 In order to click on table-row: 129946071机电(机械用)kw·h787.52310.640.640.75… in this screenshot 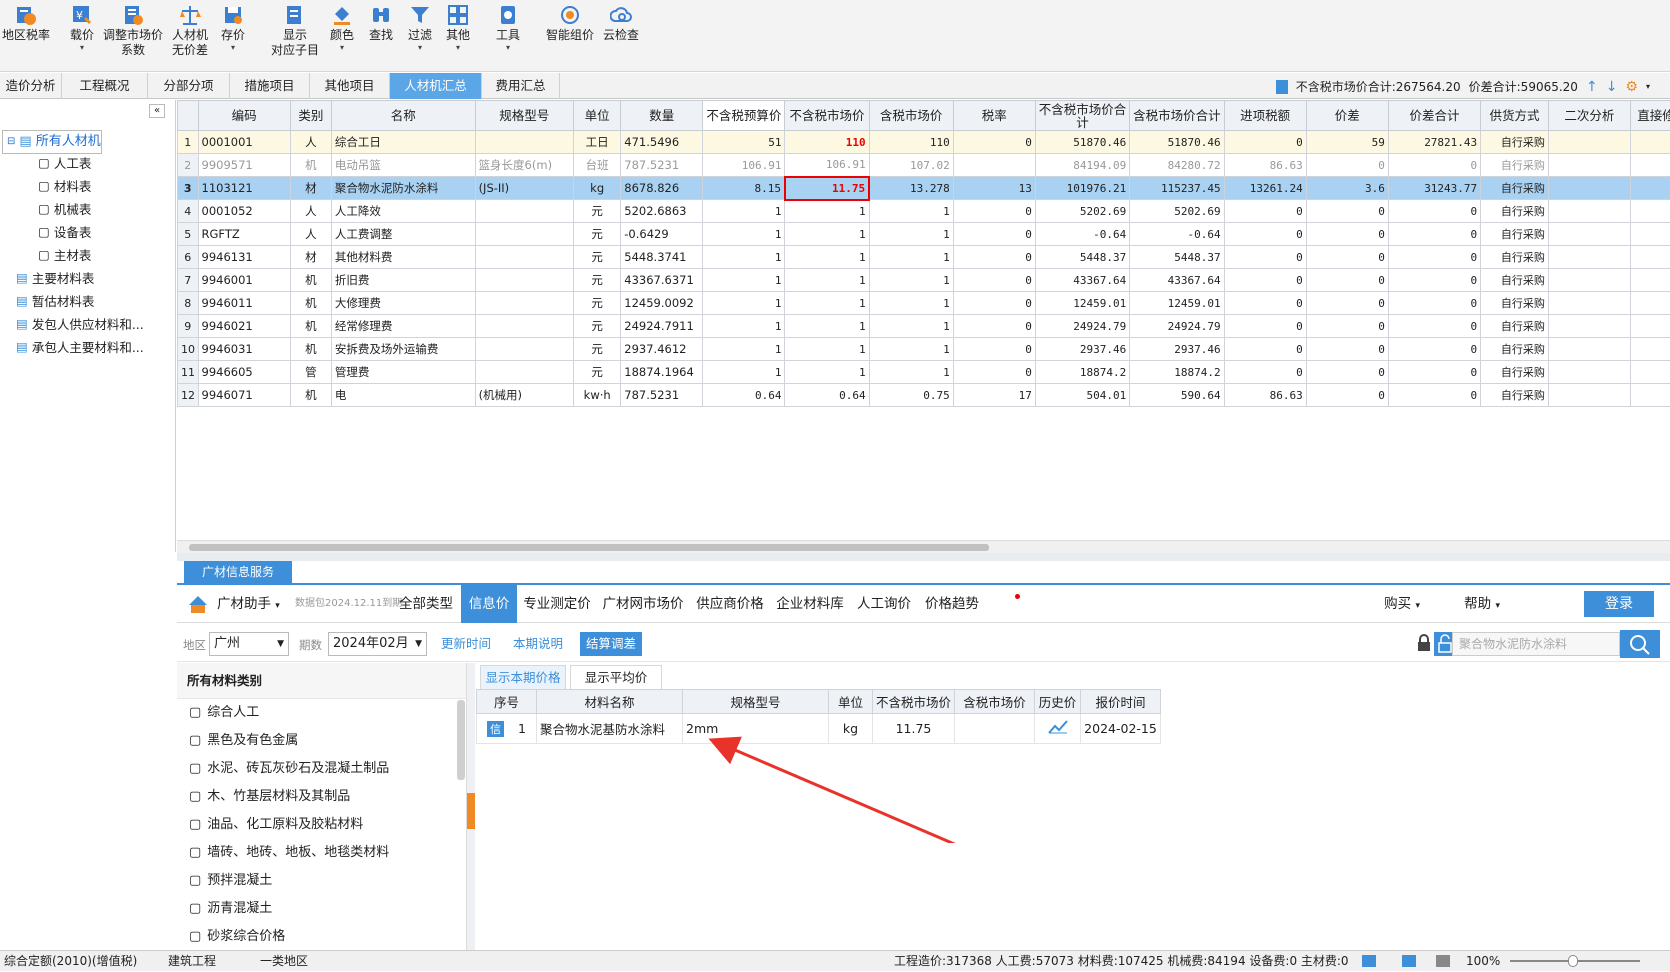, I will do `click(924, 395)`.